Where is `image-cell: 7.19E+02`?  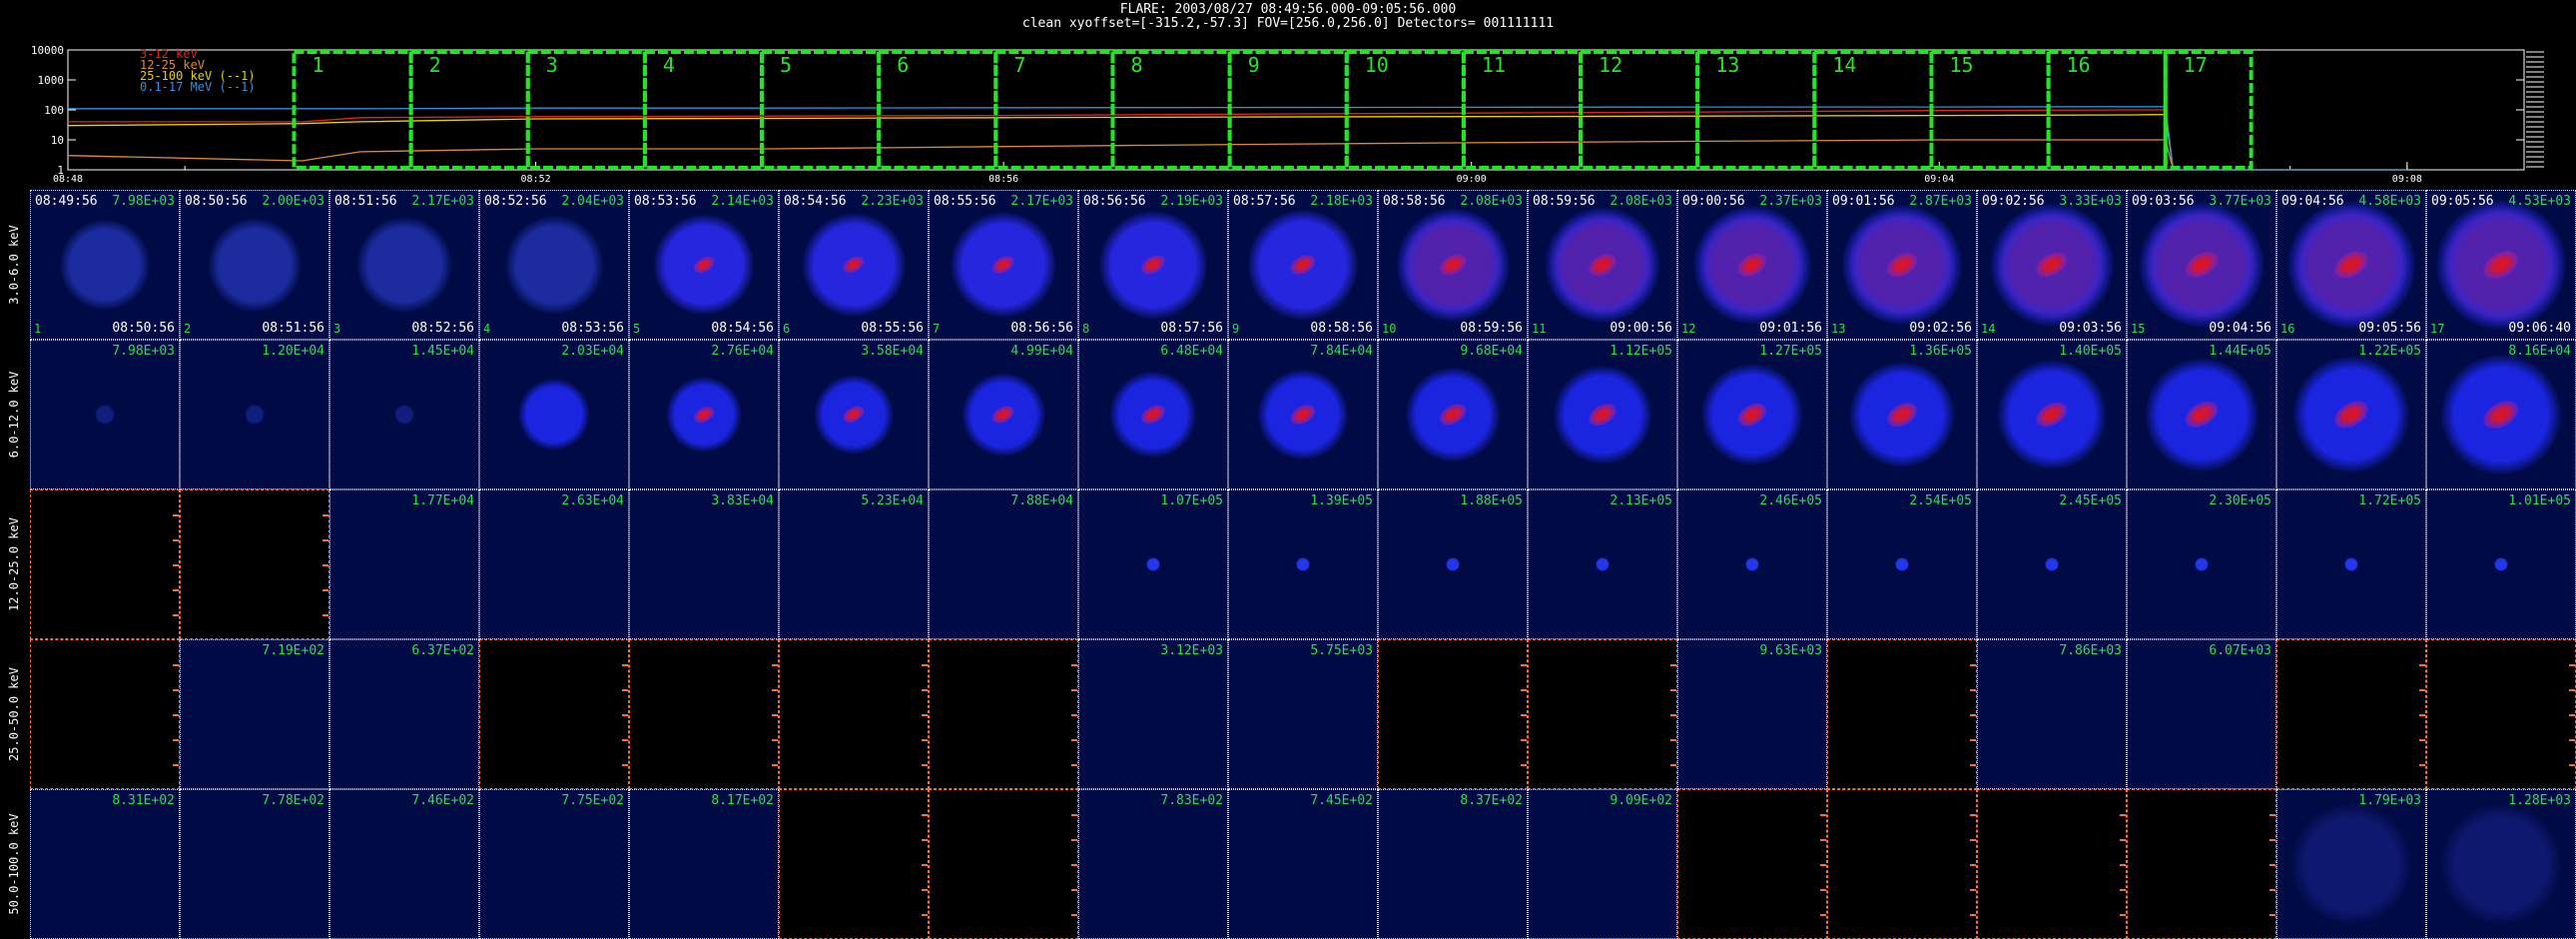 image-cell: 7.19E+02 is located at coordinates (254, 714).